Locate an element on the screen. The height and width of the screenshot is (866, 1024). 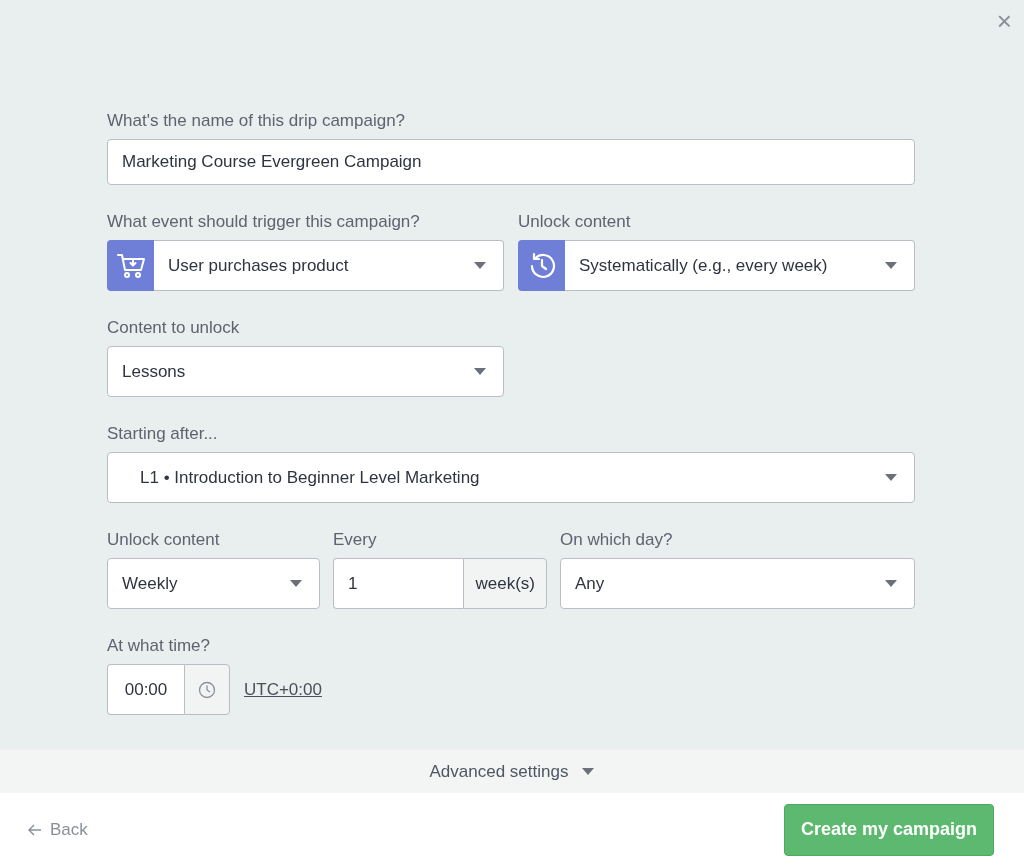
timezone-link: UTC+0:00 is located at coordinates (283, 689).